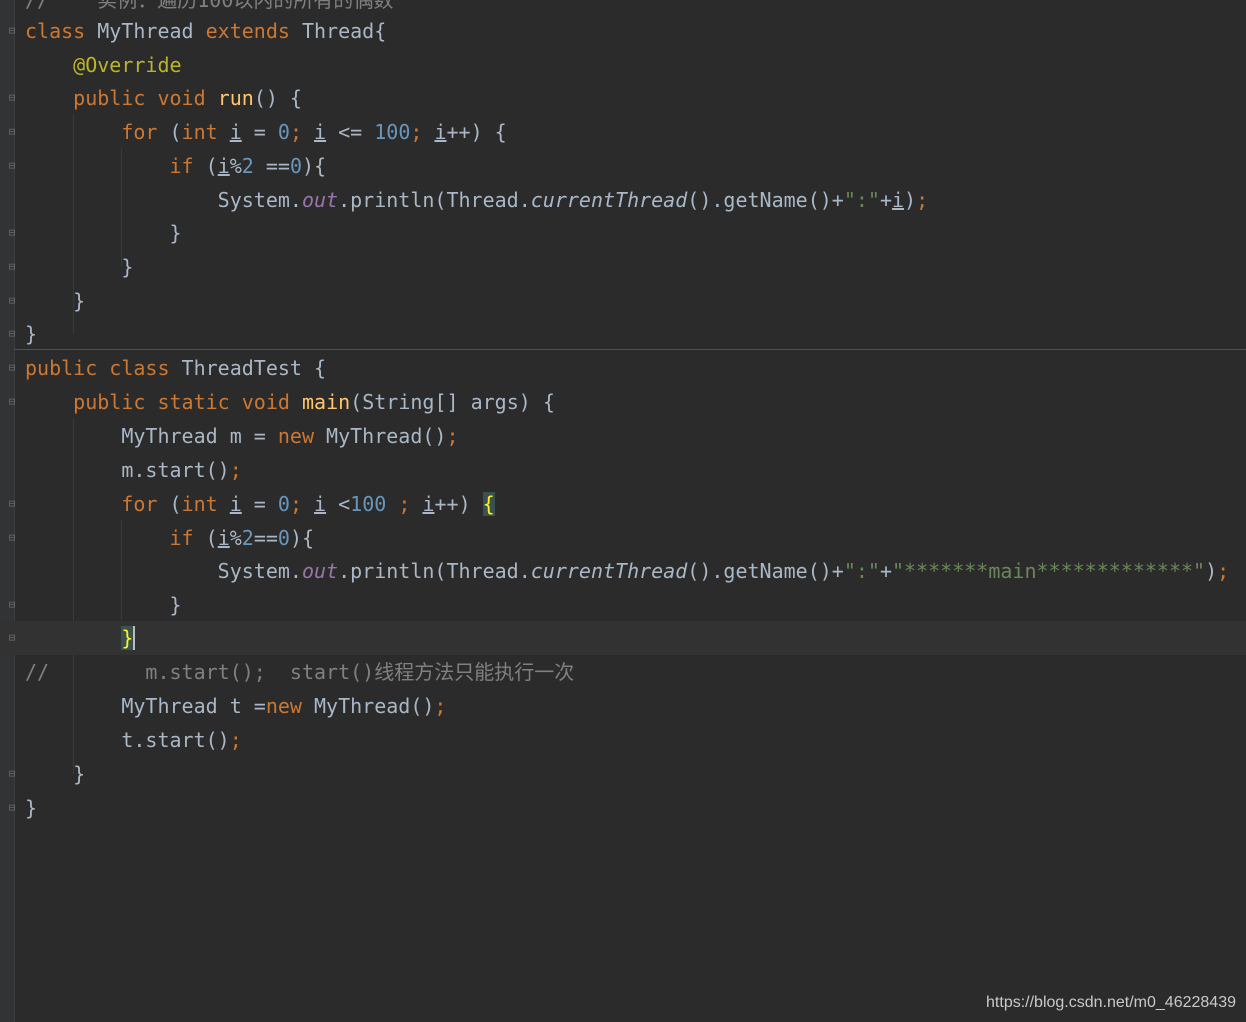 This screenshot has height=1022, width=1246. I want to click on code-line-9: }, so click(623, 301).